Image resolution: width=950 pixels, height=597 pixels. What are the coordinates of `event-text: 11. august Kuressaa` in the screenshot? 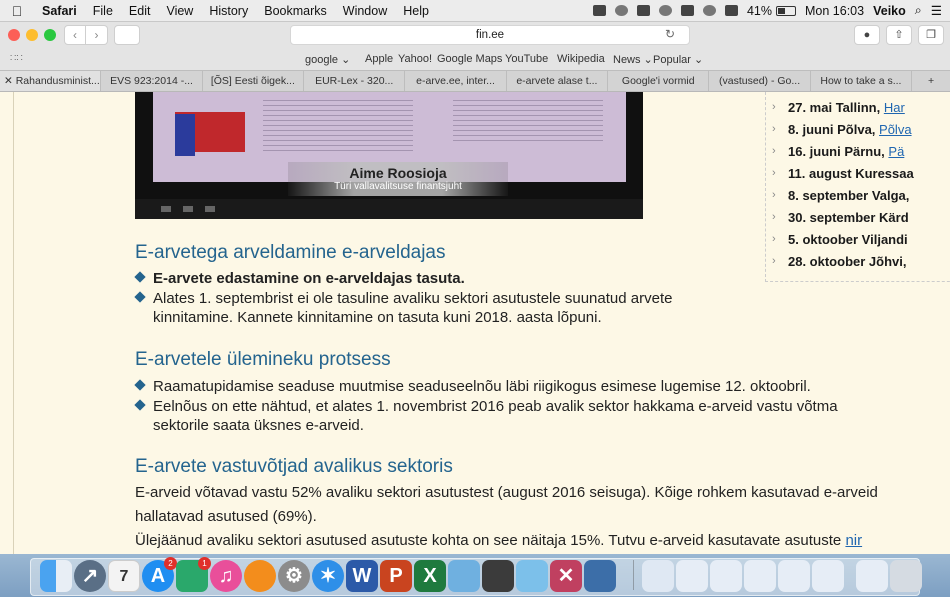 It's located at (851, 173).